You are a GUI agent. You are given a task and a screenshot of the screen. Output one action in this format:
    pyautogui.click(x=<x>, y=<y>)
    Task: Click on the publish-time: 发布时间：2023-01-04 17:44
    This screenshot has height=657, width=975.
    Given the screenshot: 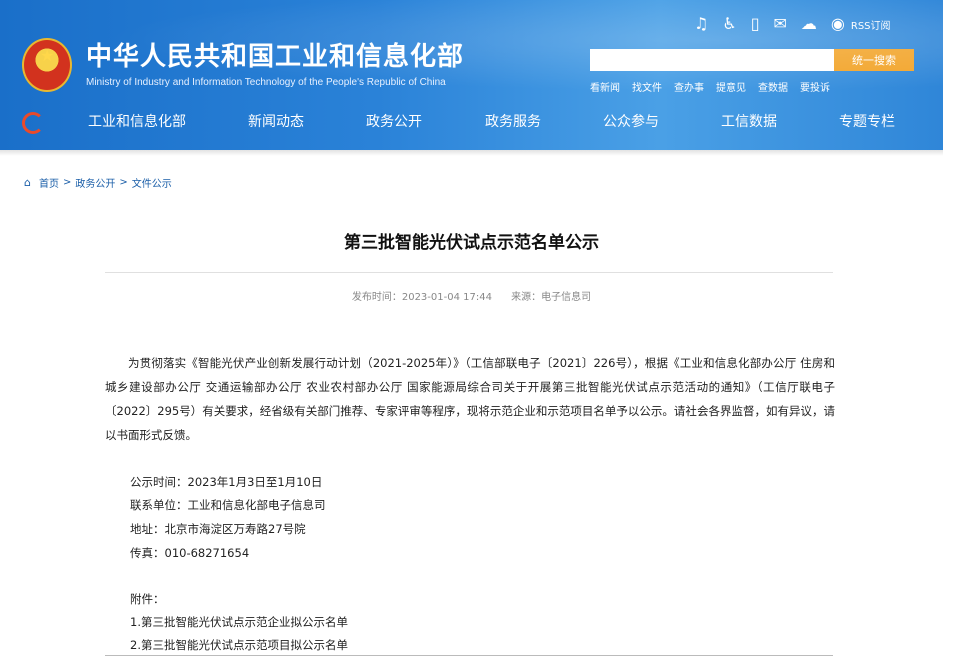 What is the action you would take?
    pyautogui.click(x=421, y=297)
    